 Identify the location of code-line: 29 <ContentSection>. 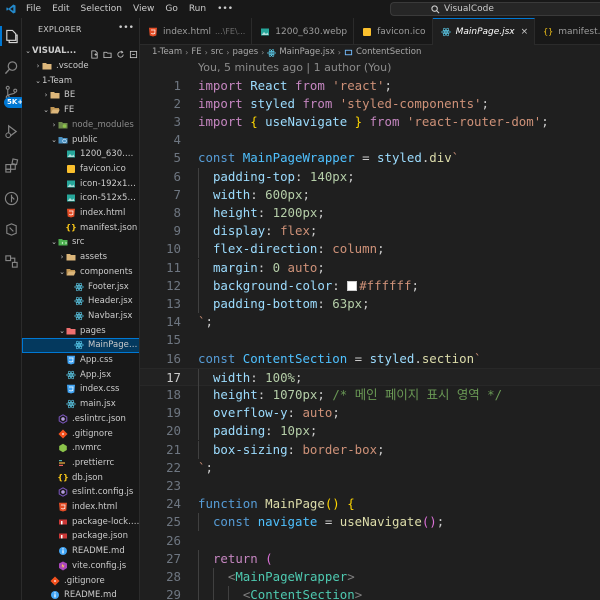
(370, 593).